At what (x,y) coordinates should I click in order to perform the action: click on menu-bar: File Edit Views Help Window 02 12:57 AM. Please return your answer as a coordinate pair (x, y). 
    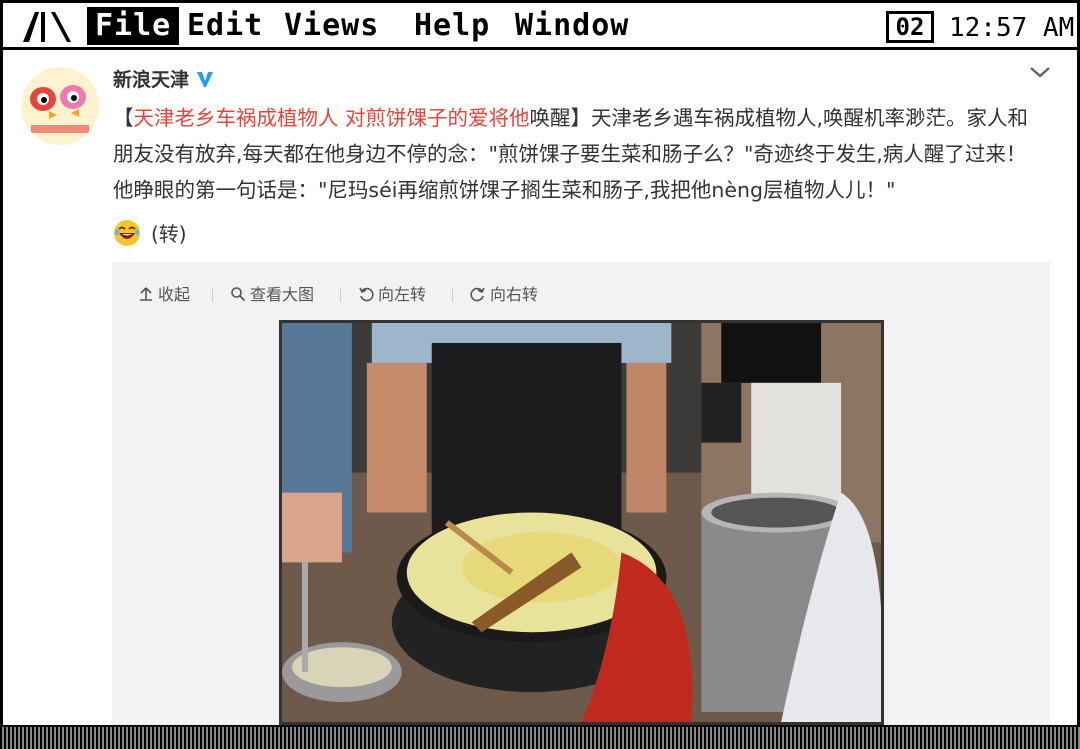
    Looking at the image, I should click on (540, 25).